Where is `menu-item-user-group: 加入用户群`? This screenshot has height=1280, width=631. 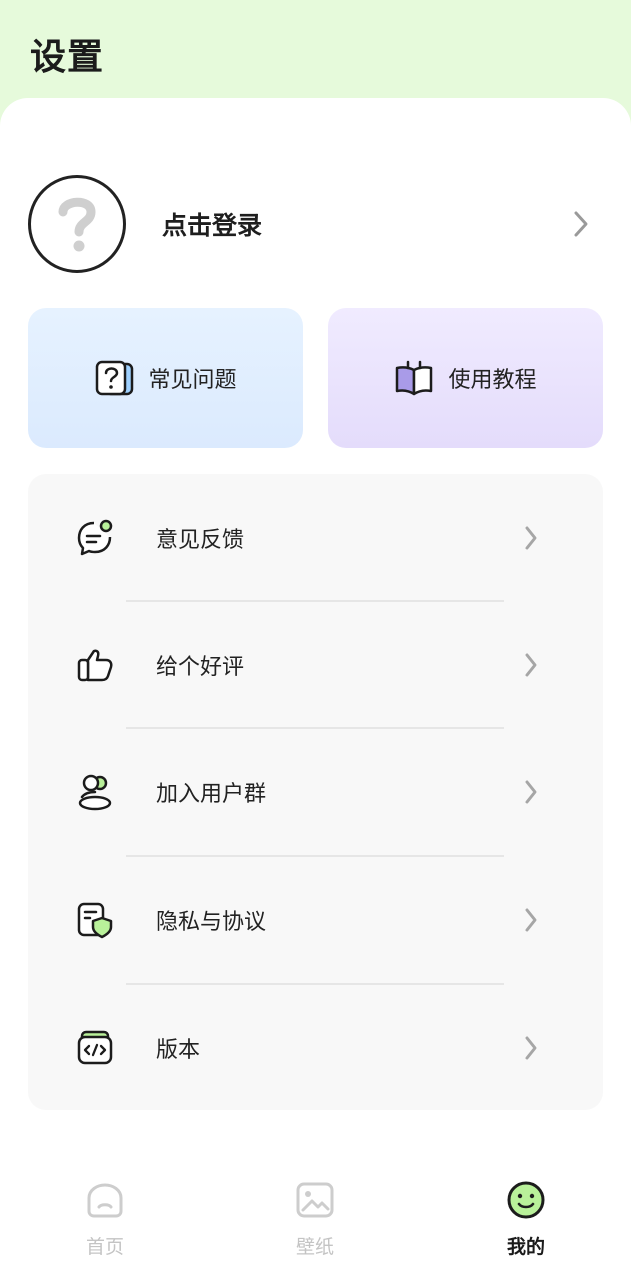
menu-item-user-group: 加入用户群 is located at coordinates (315, 791).